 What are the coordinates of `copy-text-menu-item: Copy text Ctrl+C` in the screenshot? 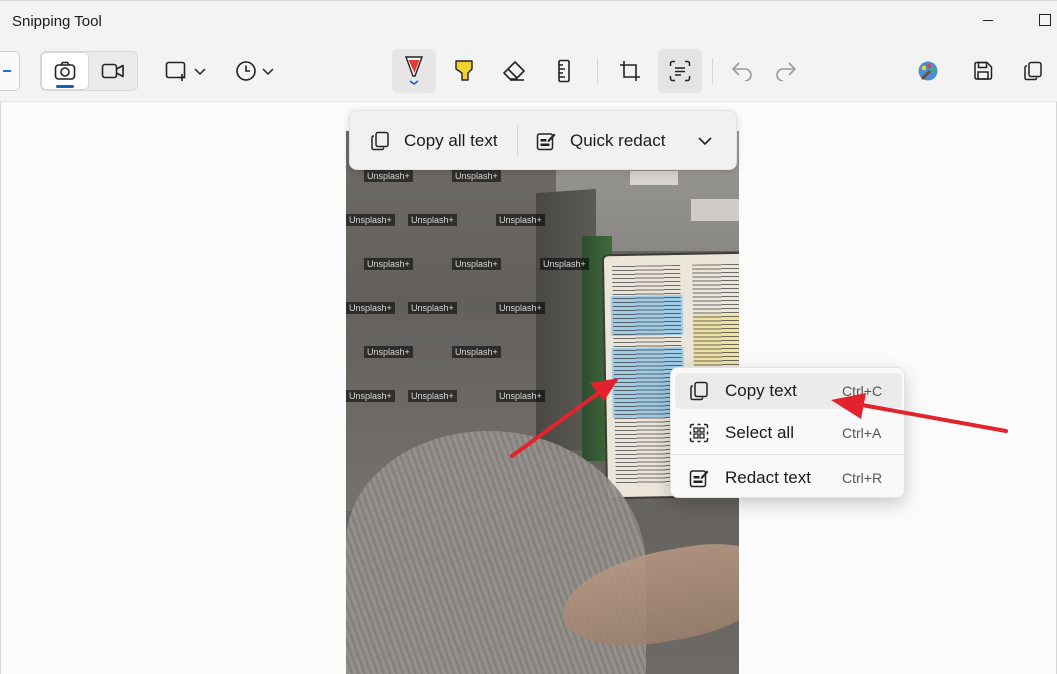 It's located at (788, 391).